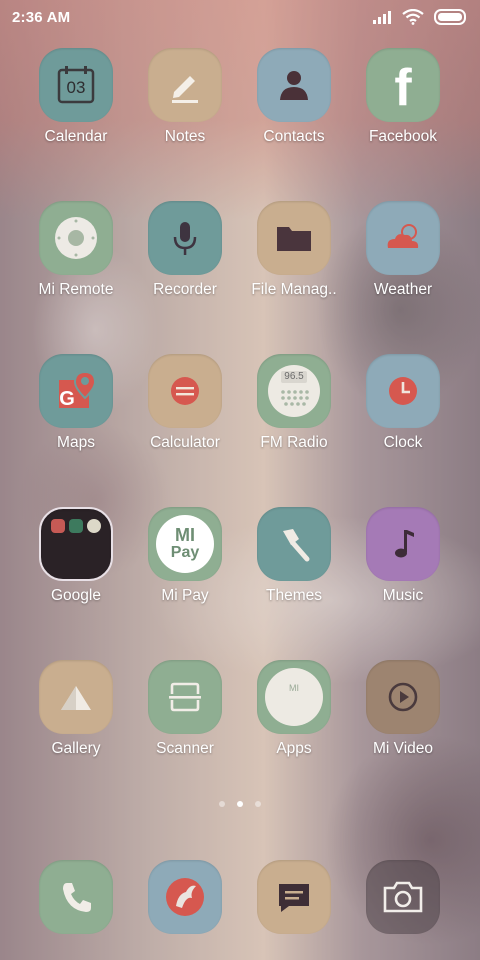 This screenshot has width=480, height=960. I want to click on app-notes: Notes, so click(185, 97).